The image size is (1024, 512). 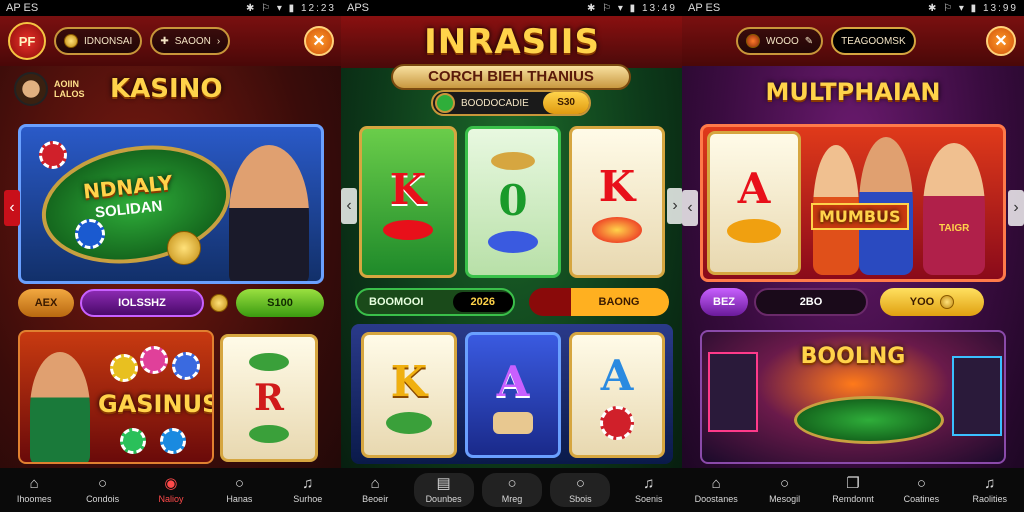 I want to click on status-icons: ✱ ⚐ ▾ ▮ 12:23, so click(x=290, y=8).